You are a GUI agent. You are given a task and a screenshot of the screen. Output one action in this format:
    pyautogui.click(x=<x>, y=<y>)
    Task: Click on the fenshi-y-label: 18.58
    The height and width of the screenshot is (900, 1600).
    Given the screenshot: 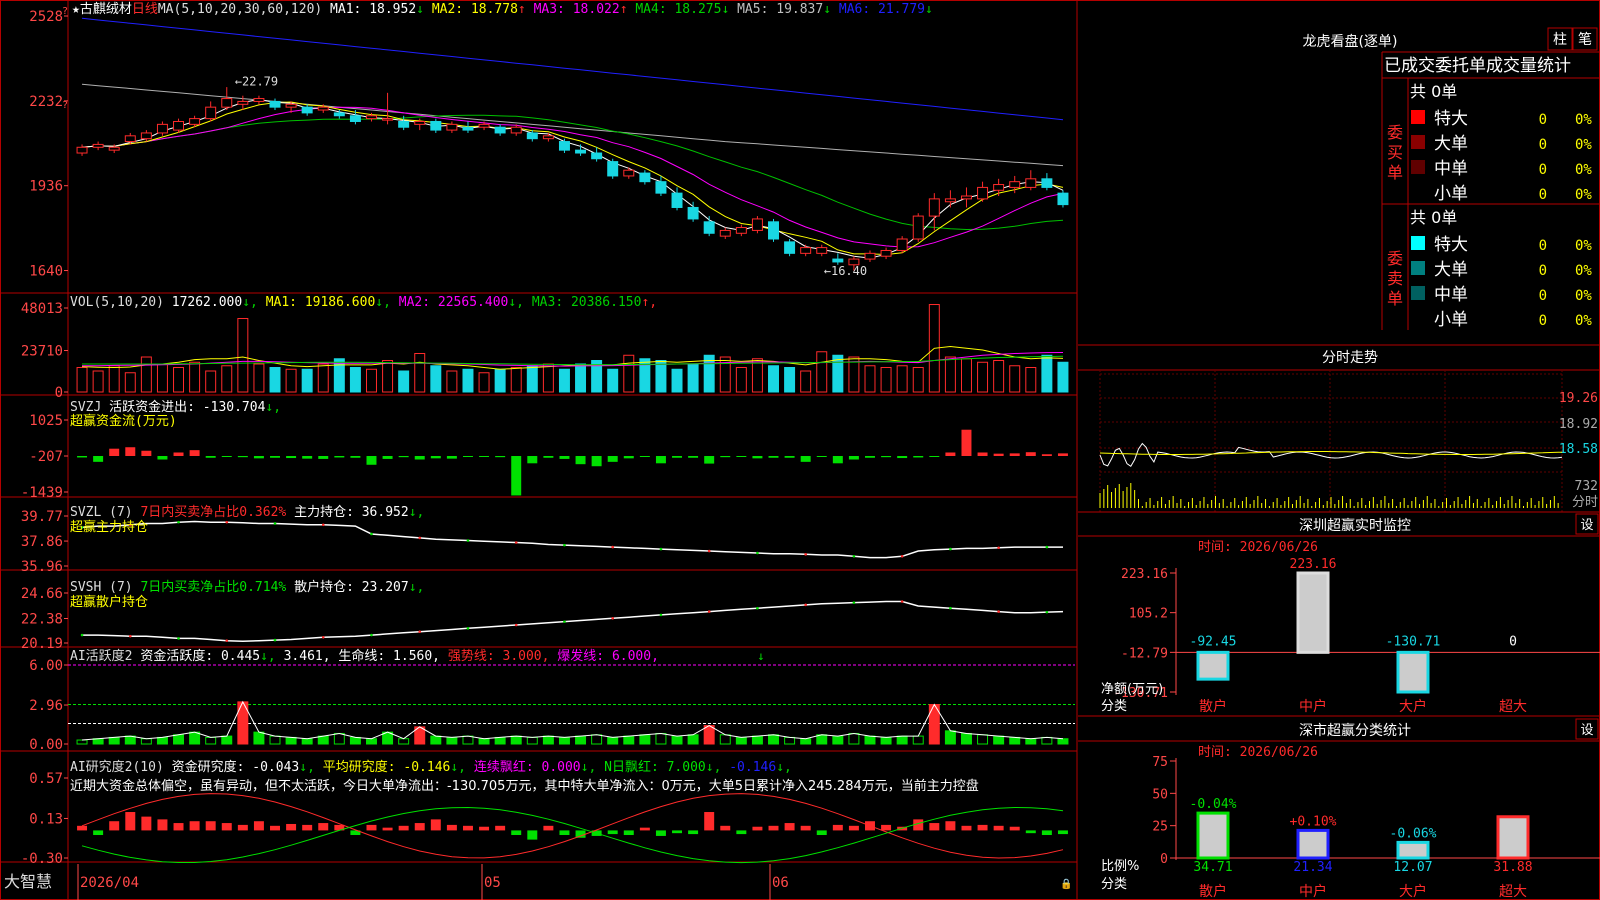 What is the action you would take?
    pyautogui.click(x=1578, y=449)
    